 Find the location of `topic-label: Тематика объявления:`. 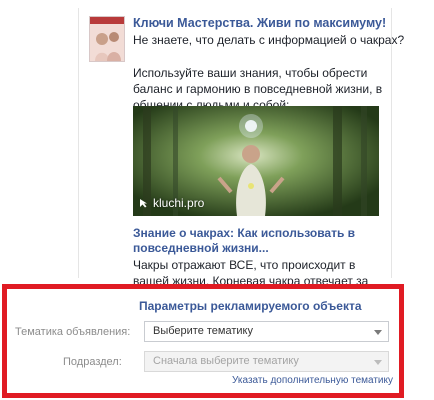

topic-label: Тематика объявления: is located at coordinates (73, 332).